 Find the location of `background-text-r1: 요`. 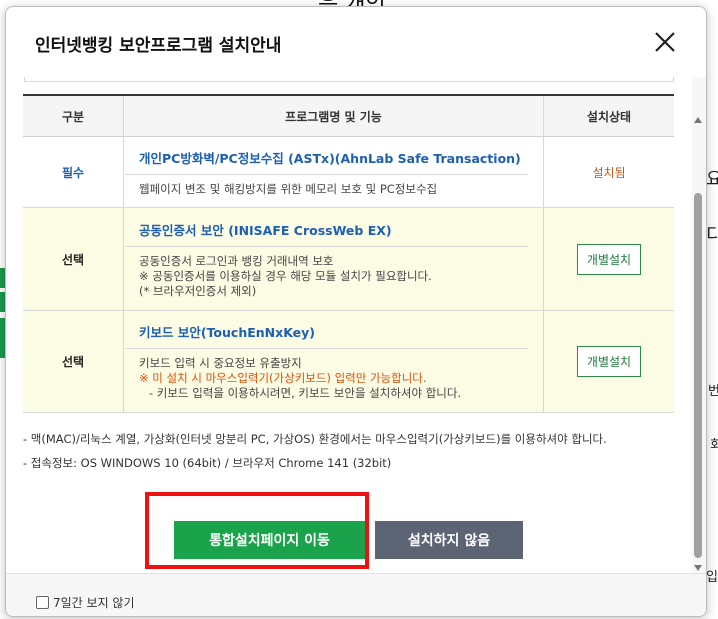

background-text-r1: 요 is located at coordinates (712, 179).